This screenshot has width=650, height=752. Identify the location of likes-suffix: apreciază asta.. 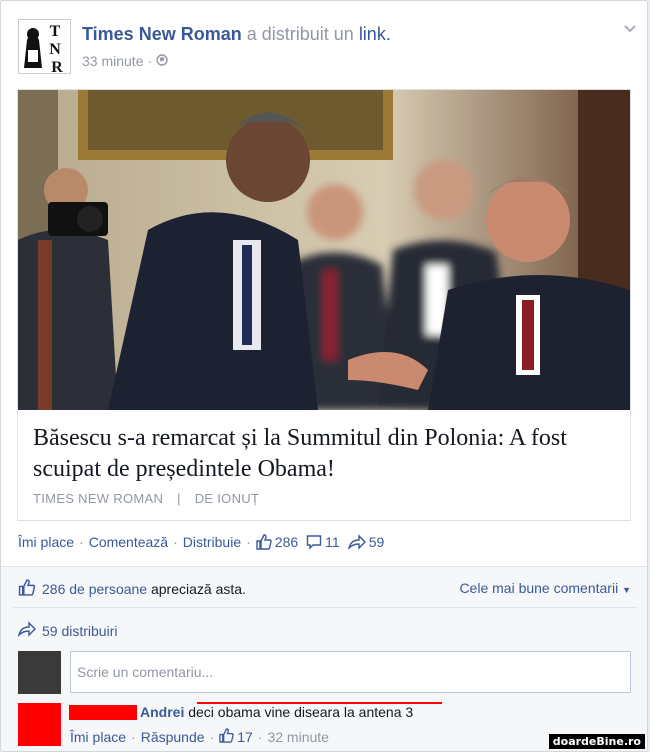
(198, 589).